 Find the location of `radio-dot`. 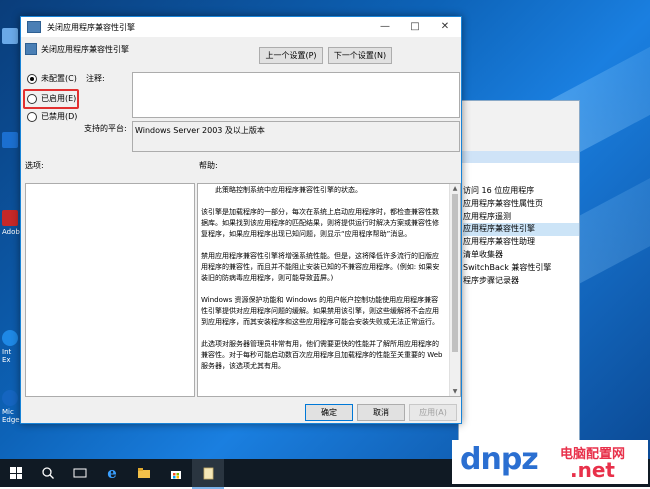

radio-dot is located at coordinates (32, 116).